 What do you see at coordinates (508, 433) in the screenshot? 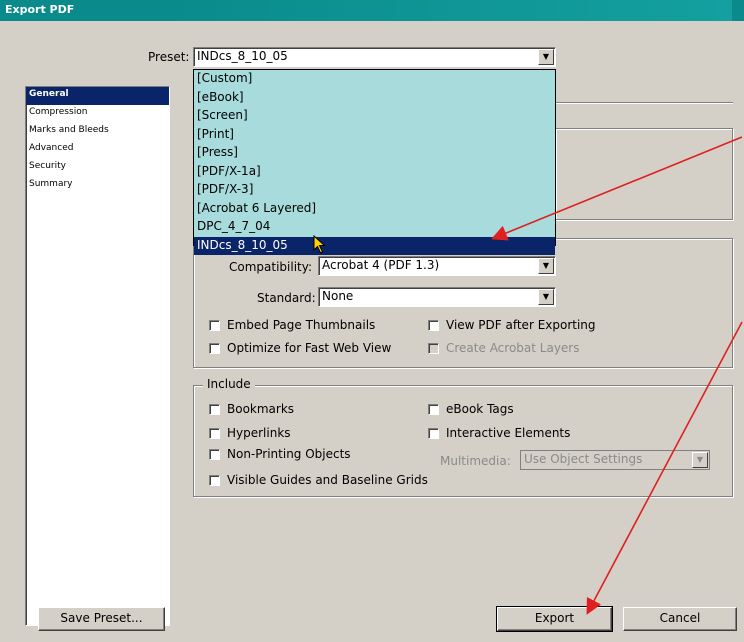
I see `interactive-elements-label: Interactive Elements` at bounding box center [508, 433].